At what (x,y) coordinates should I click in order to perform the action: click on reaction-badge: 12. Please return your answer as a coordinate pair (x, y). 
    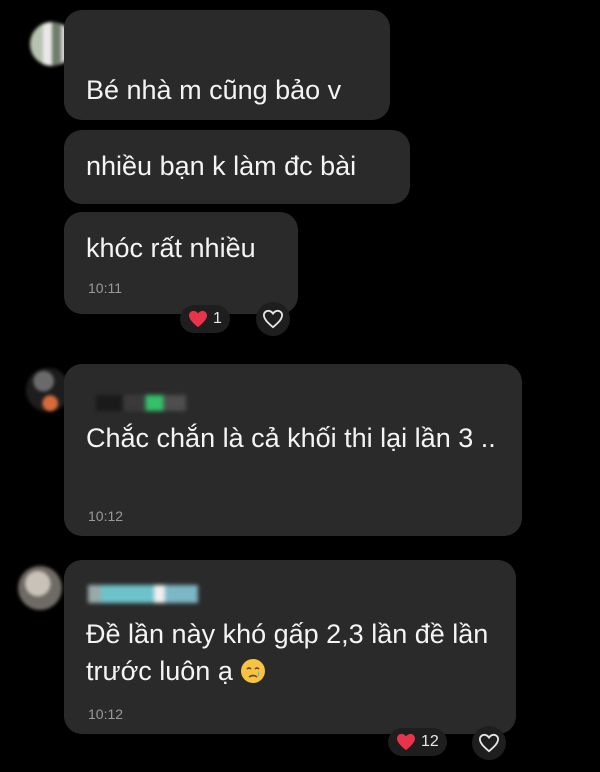
    Looking at the image, I should click on (417, 742).